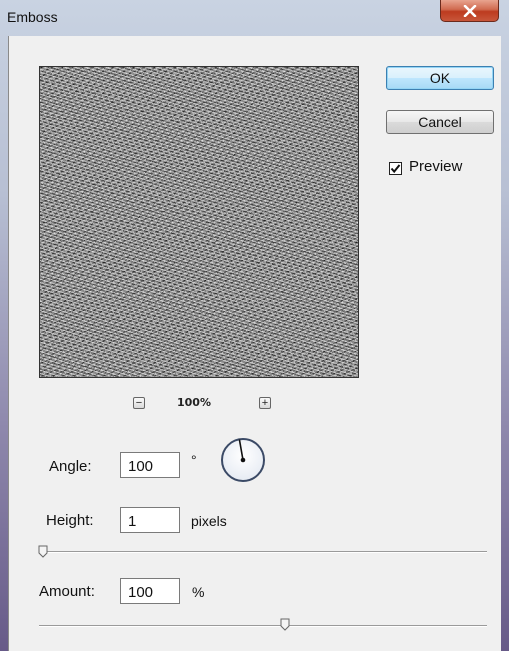  I want to click on close-button, so click(469, 11).